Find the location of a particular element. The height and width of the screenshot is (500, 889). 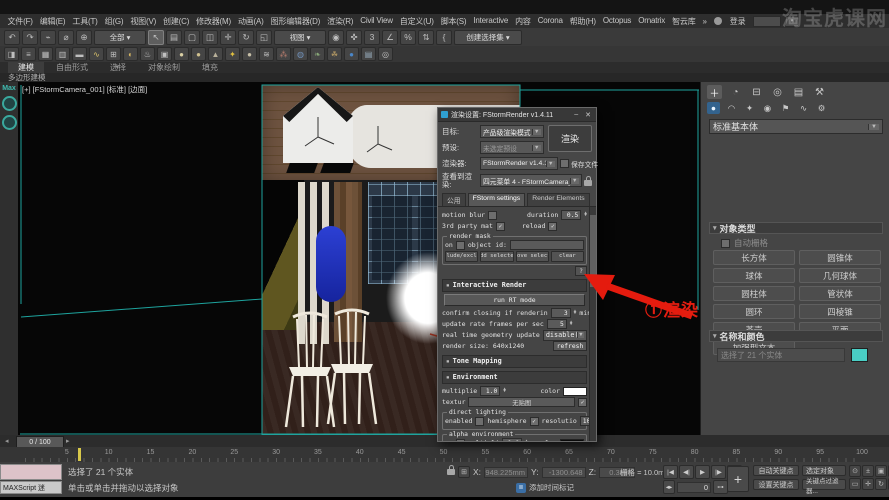

menu-item-8: 图形编辑器(D) is located at coordinates (295, 21).